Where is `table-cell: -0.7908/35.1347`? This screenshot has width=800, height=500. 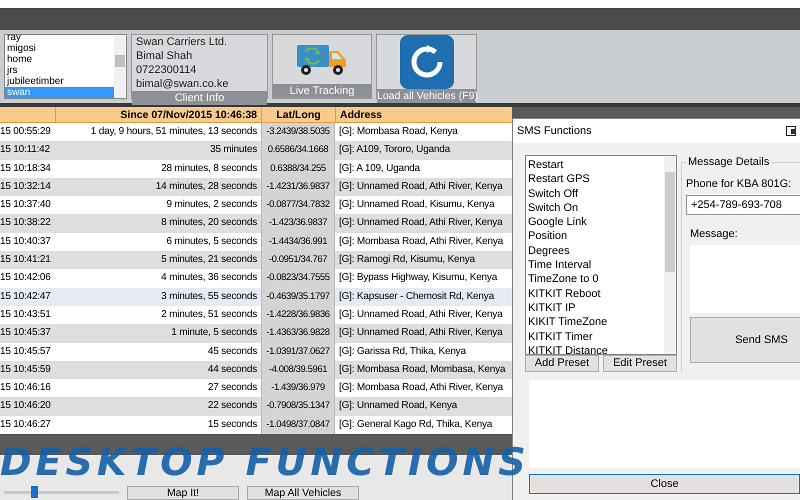
table-cell: -0.7908/35.1347 is located at coordinates (298, 406).